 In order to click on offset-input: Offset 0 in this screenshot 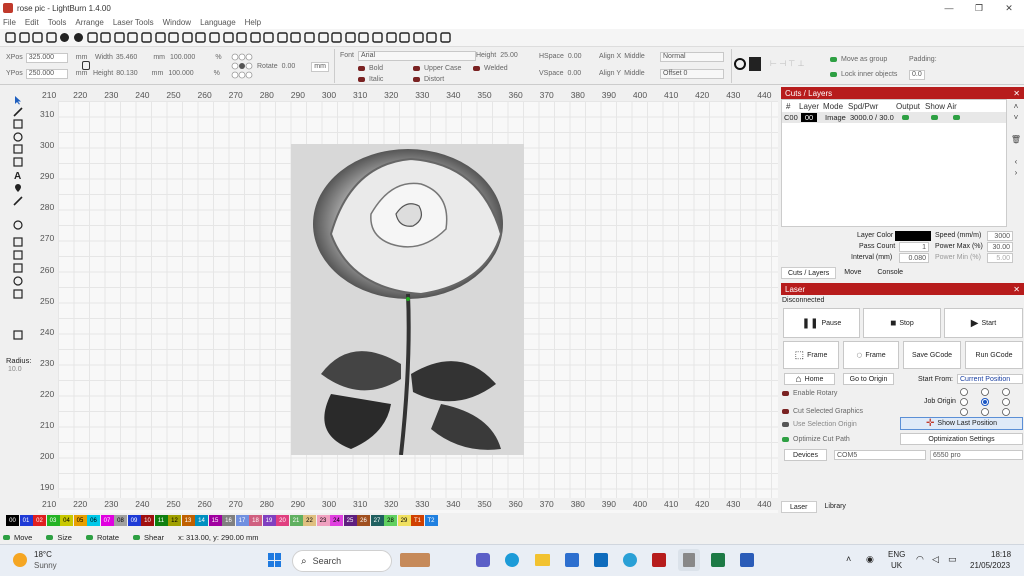, I will do `click(692, 73)`.